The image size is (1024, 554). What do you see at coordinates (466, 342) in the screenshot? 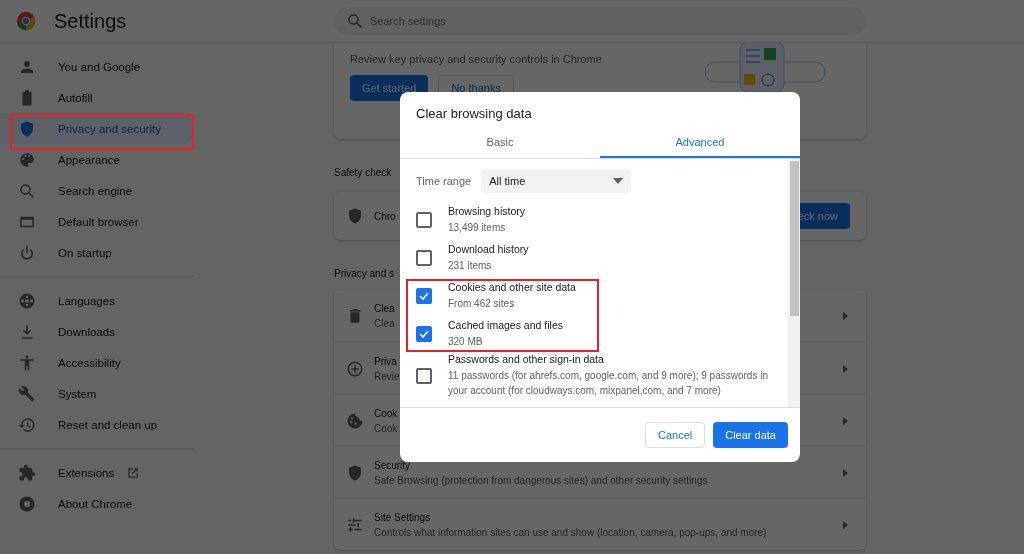
I see `option-detail: 320 MB` at bounding box center [466, 342].